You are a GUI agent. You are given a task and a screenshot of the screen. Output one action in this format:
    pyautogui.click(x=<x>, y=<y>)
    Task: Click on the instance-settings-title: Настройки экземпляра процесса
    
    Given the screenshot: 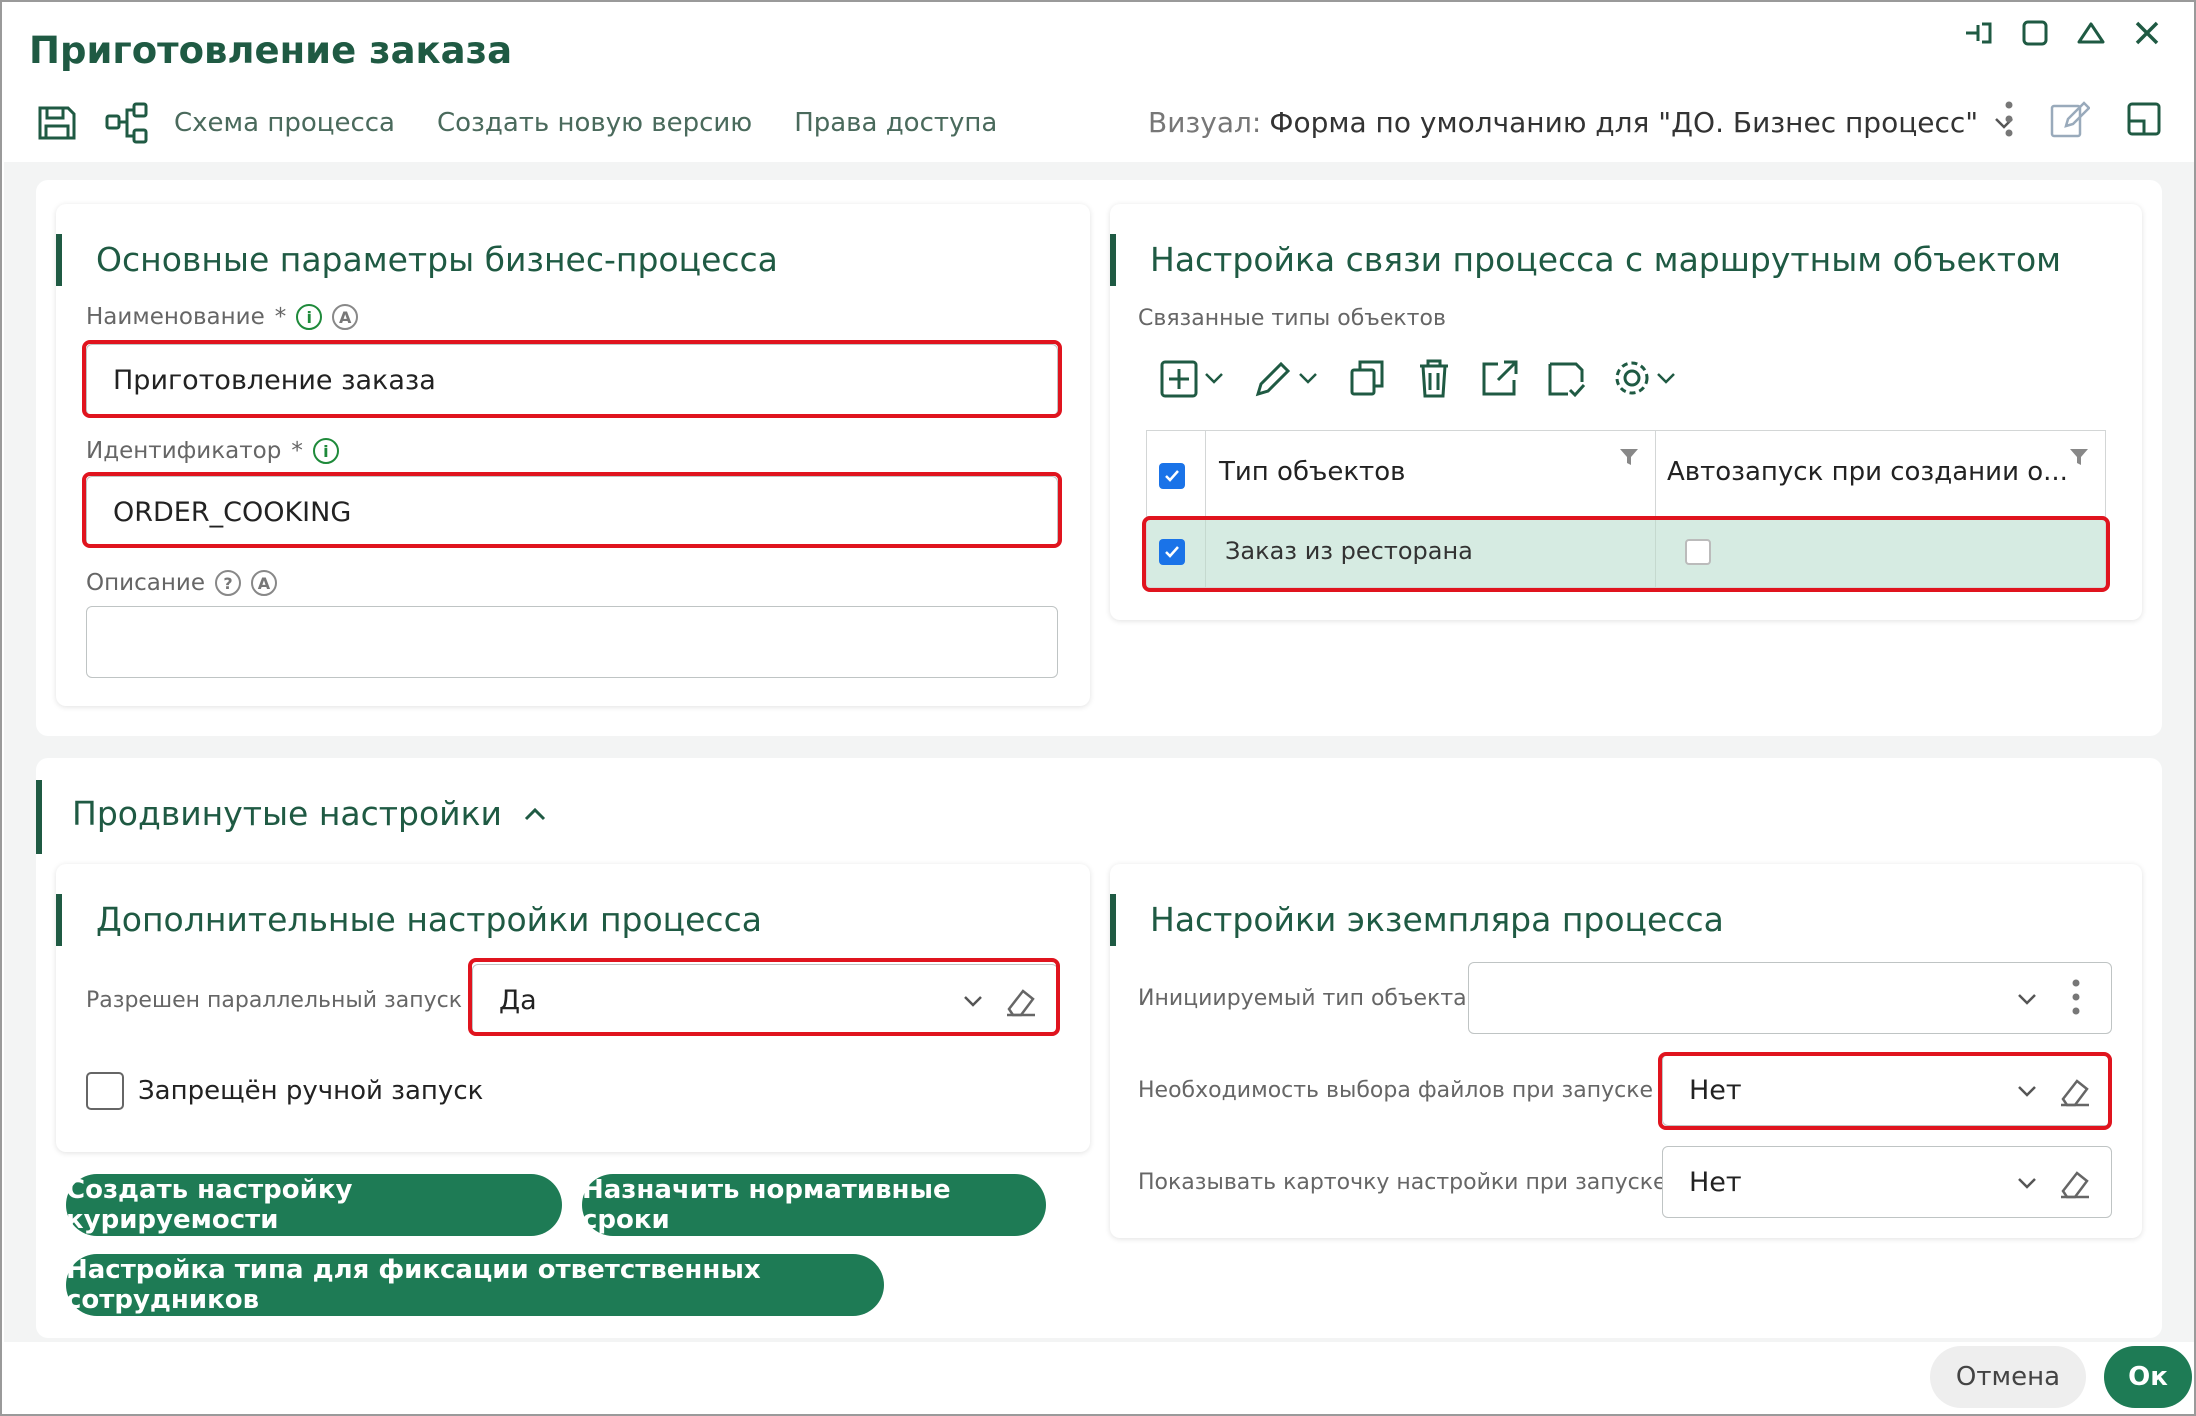 What is the action you would take?
    pyautogui.click(x=1417, y=920)
    